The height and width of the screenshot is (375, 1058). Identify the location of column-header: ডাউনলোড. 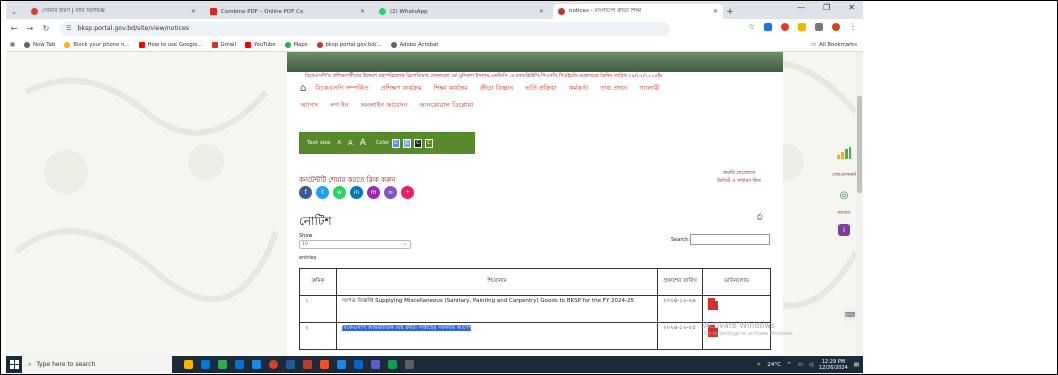
(736, 282).